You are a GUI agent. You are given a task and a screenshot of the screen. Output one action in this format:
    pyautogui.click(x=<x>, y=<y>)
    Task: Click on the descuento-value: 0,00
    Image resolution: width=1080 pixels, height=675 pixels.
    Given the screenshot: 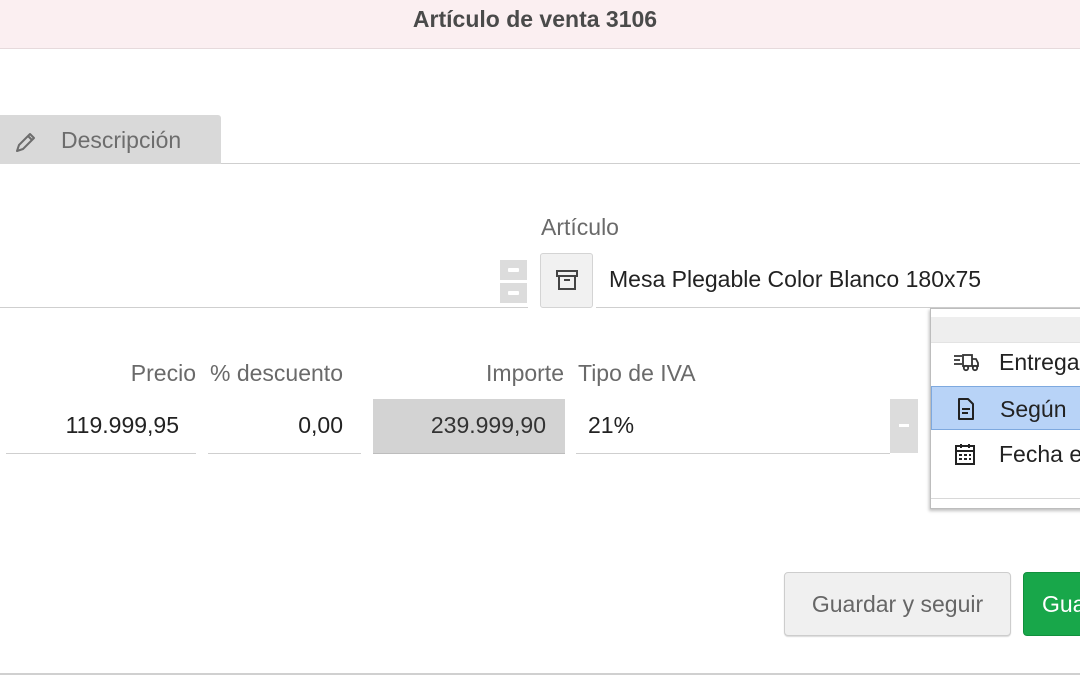 What is the action you would take?
    pyautogui.click(x=320, y=425)
    